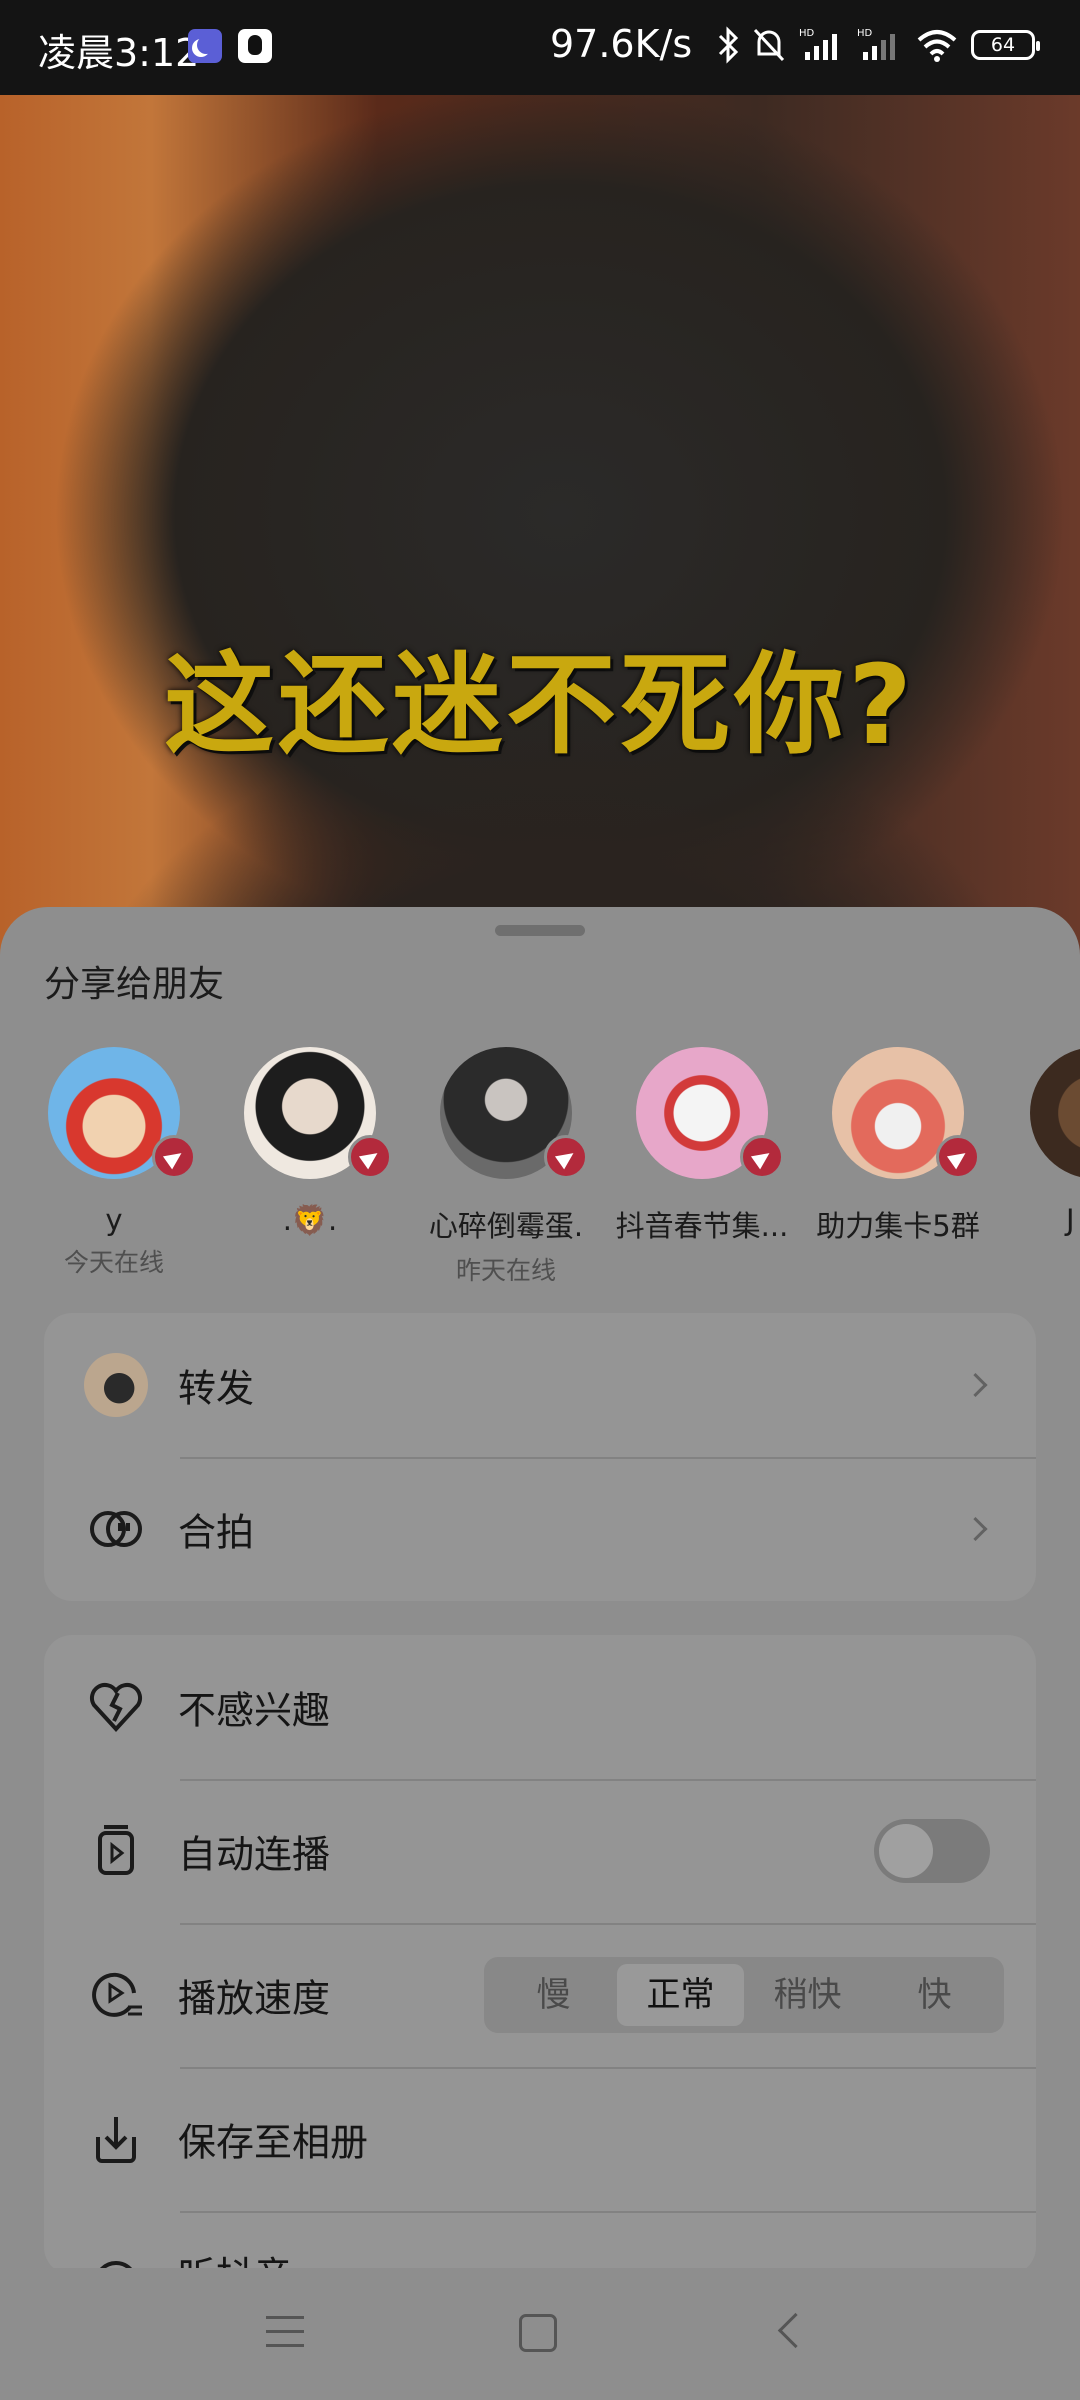  What do you see at coordinates (116, 2140) in the screenshot?
I see `download-icon` at bounding box center [116, 2140].